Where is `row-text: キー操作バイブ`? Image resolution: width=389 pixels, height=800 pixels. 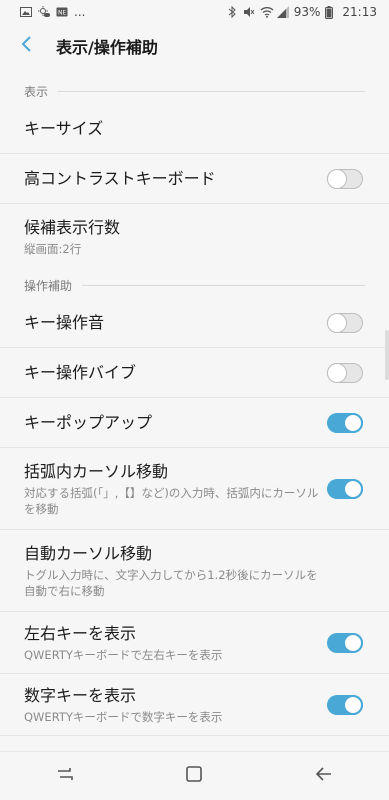 row-text: キー操作バイブ is located at coordinates (80, 373).